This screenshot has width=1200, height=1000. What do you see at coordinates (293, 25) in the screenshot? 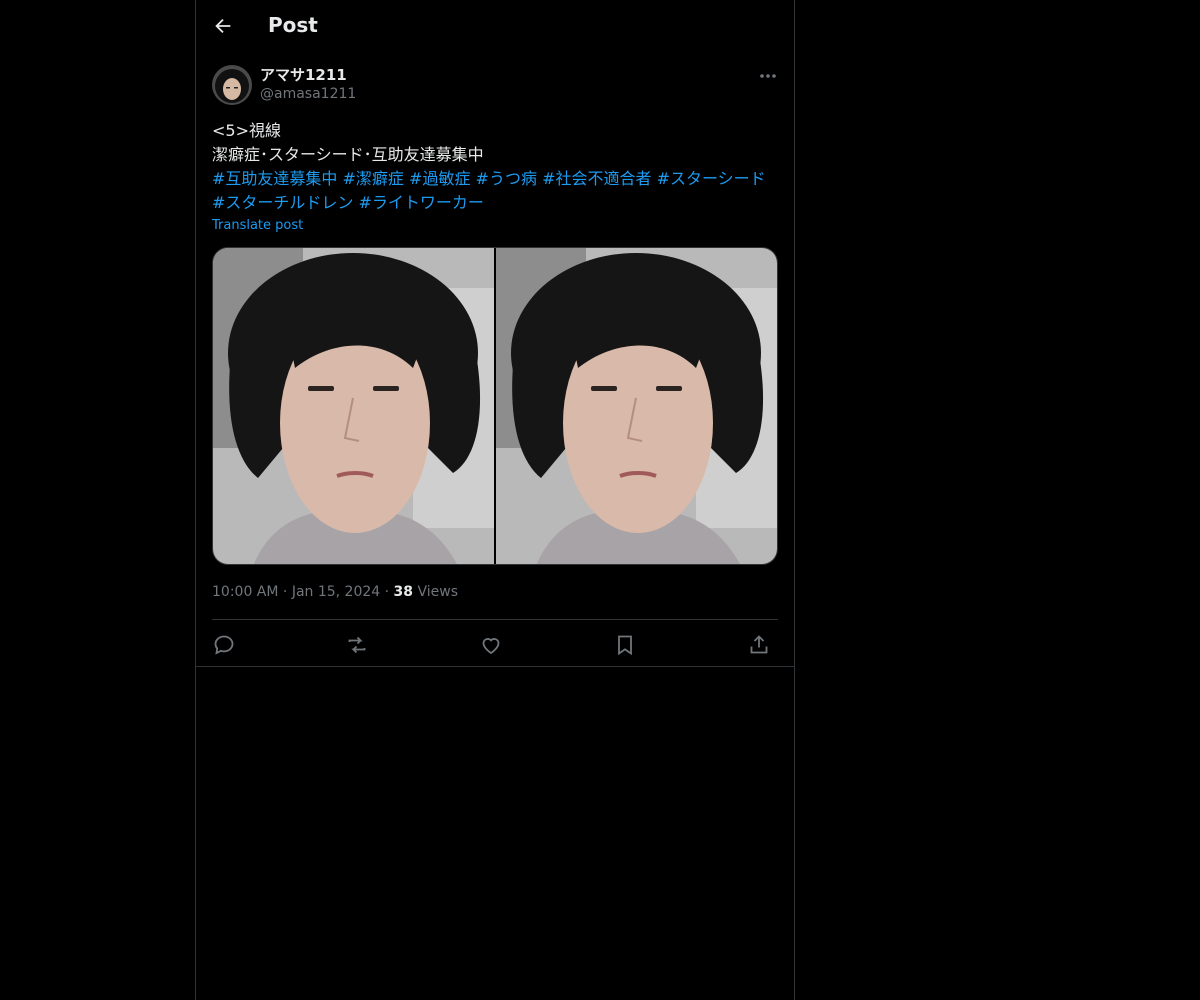
I see `page-title: Post` at bounding box center [293, 25].